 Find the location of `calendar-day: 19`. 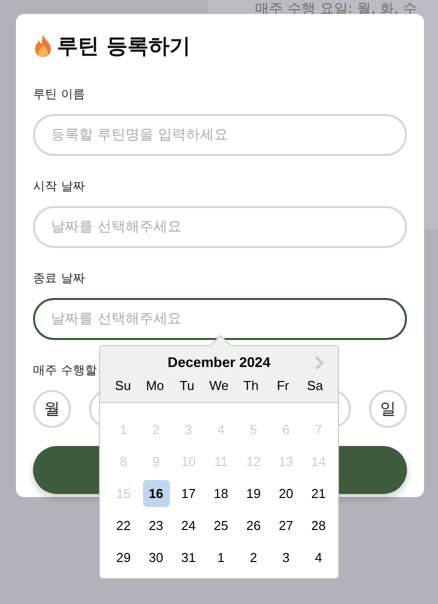

calendar-day: 19 is located at coordinates (253, 493).